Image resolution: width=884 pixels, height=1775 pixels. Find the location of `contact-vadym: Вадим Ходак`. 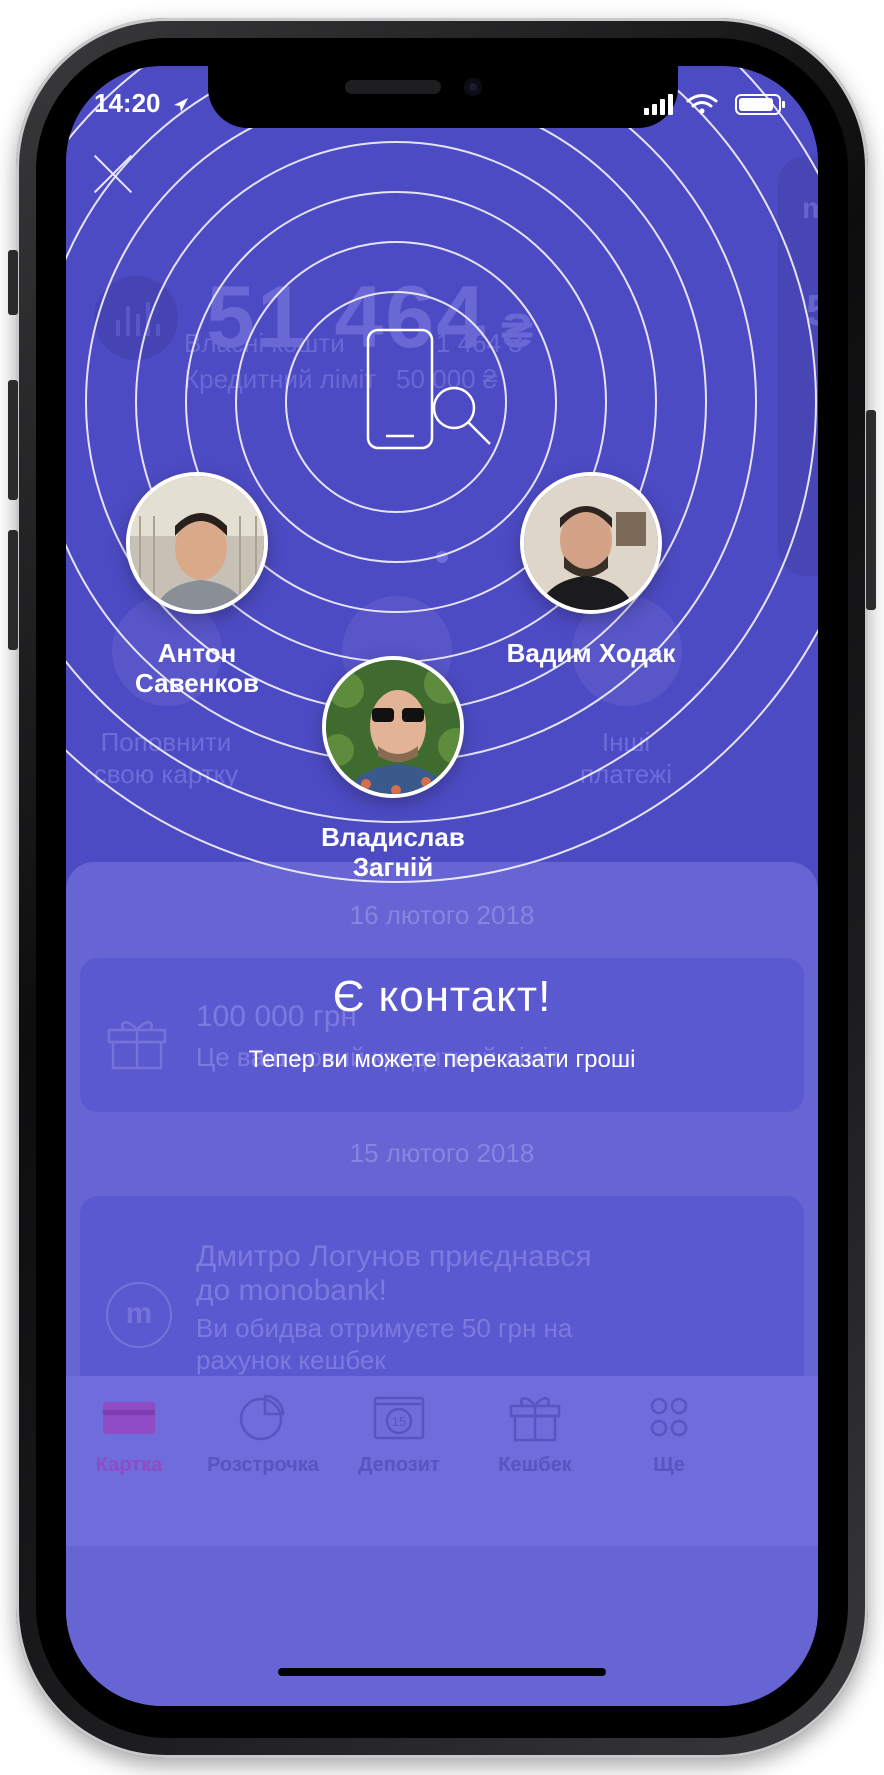

contact-vadym: Вадим Ходак is located at coordinates (591, 570).